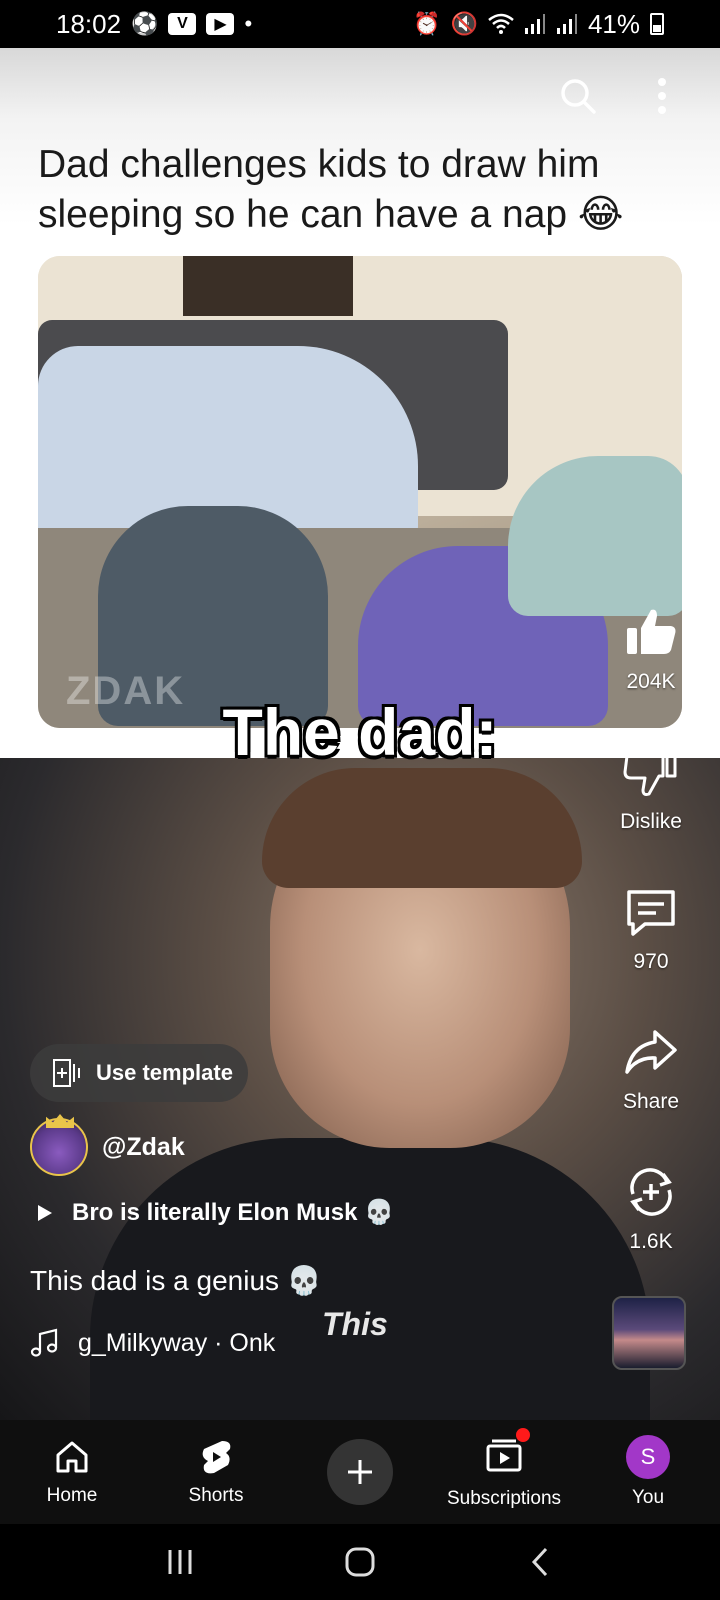 This screenshot has width=720, height=1600. What do you see at coordinates (651, 821) in the screenshot?
I see `dislike-label: Dislike` at bounding box center [651, 821].